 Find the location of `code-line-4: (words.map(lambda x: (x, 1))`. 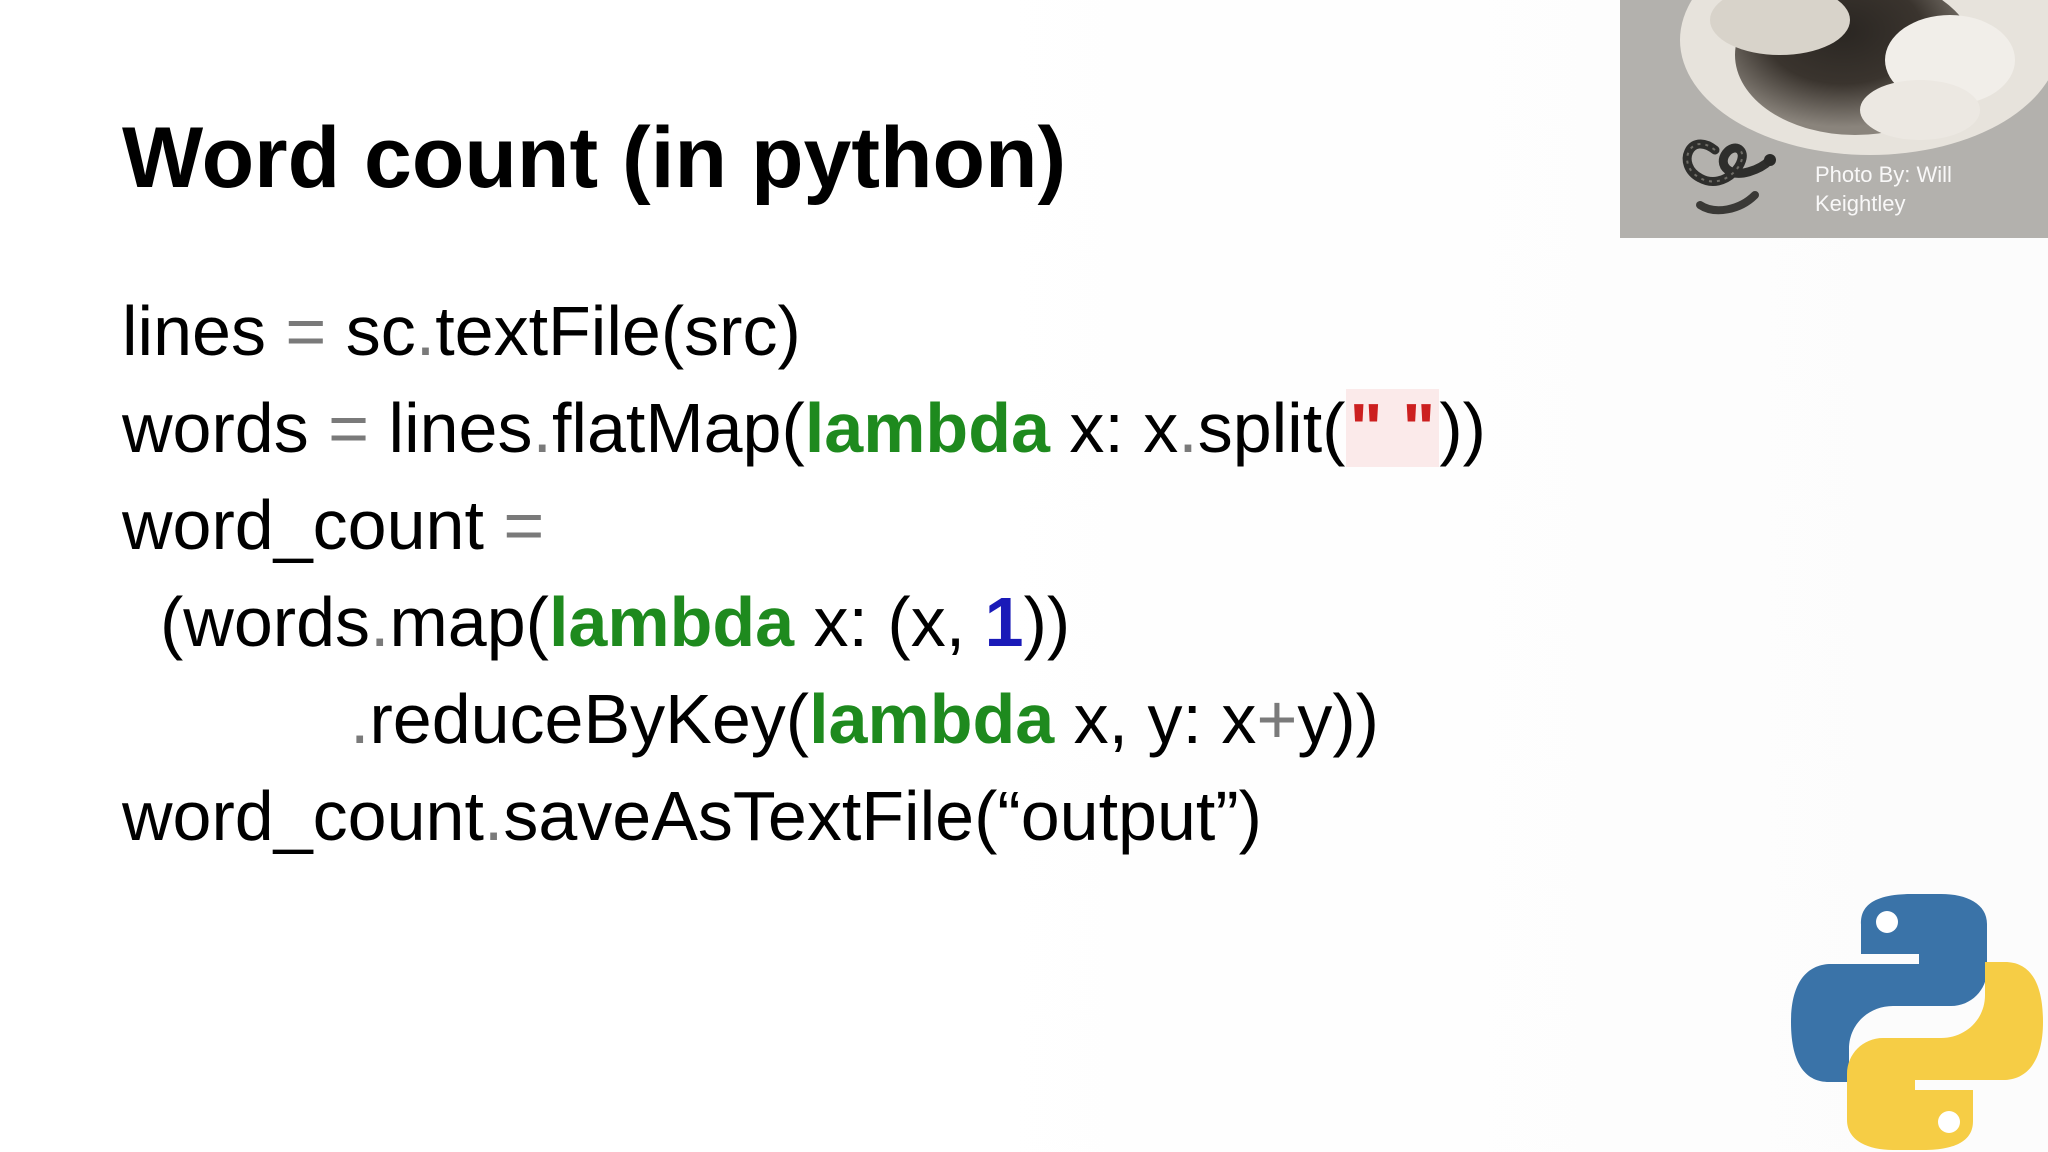

code-line-4: (words.map(lambda x: (x, 1)) is located at coordinates (804, 622).